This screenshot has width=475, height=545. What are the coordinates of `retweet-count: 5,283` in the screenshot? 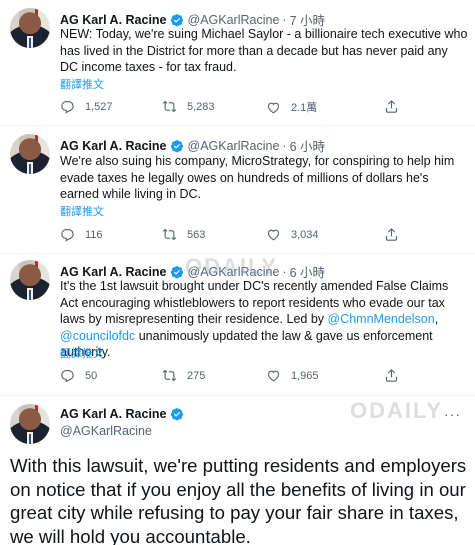 It's located at (201, 106).